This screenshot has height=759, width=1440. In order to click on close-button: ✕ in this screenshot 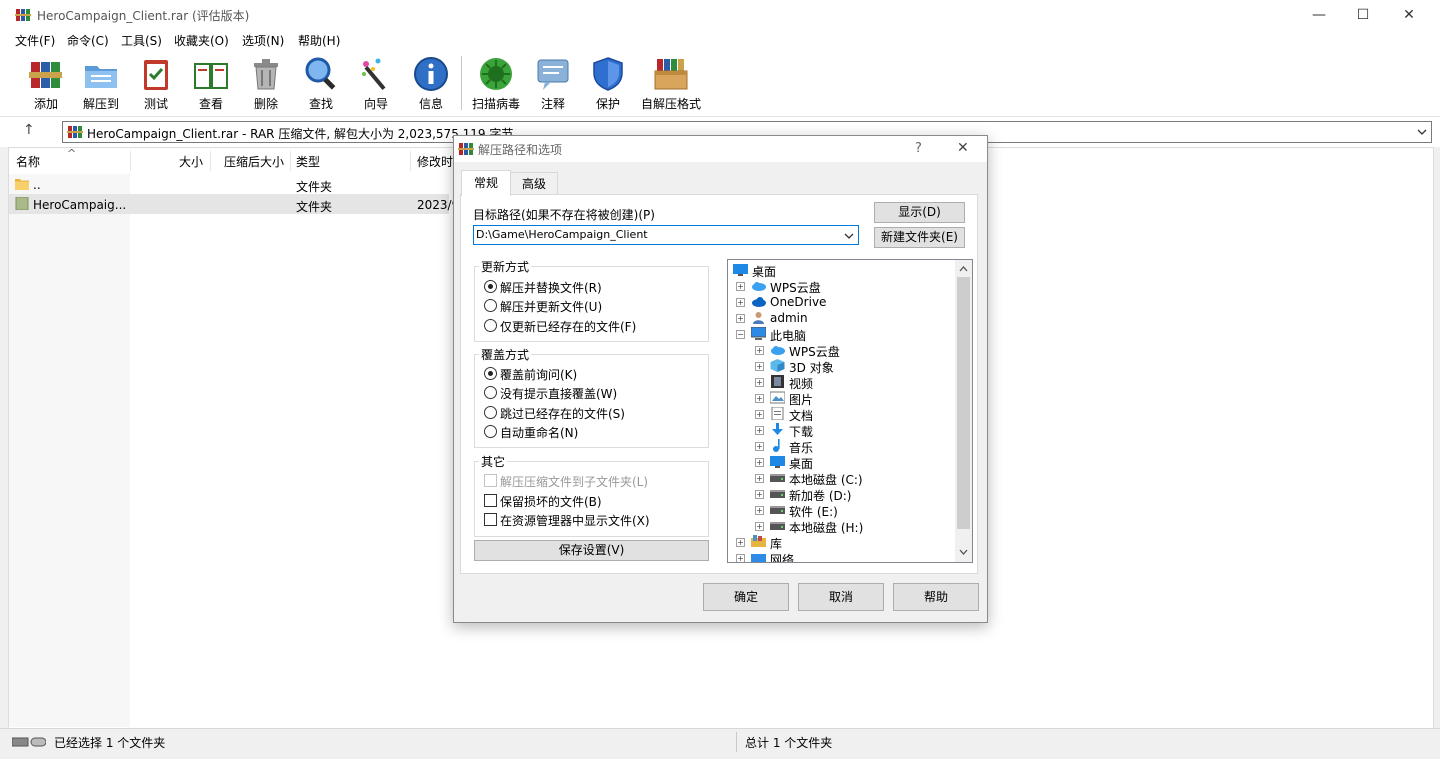, I will do `click(1409, 15)`.